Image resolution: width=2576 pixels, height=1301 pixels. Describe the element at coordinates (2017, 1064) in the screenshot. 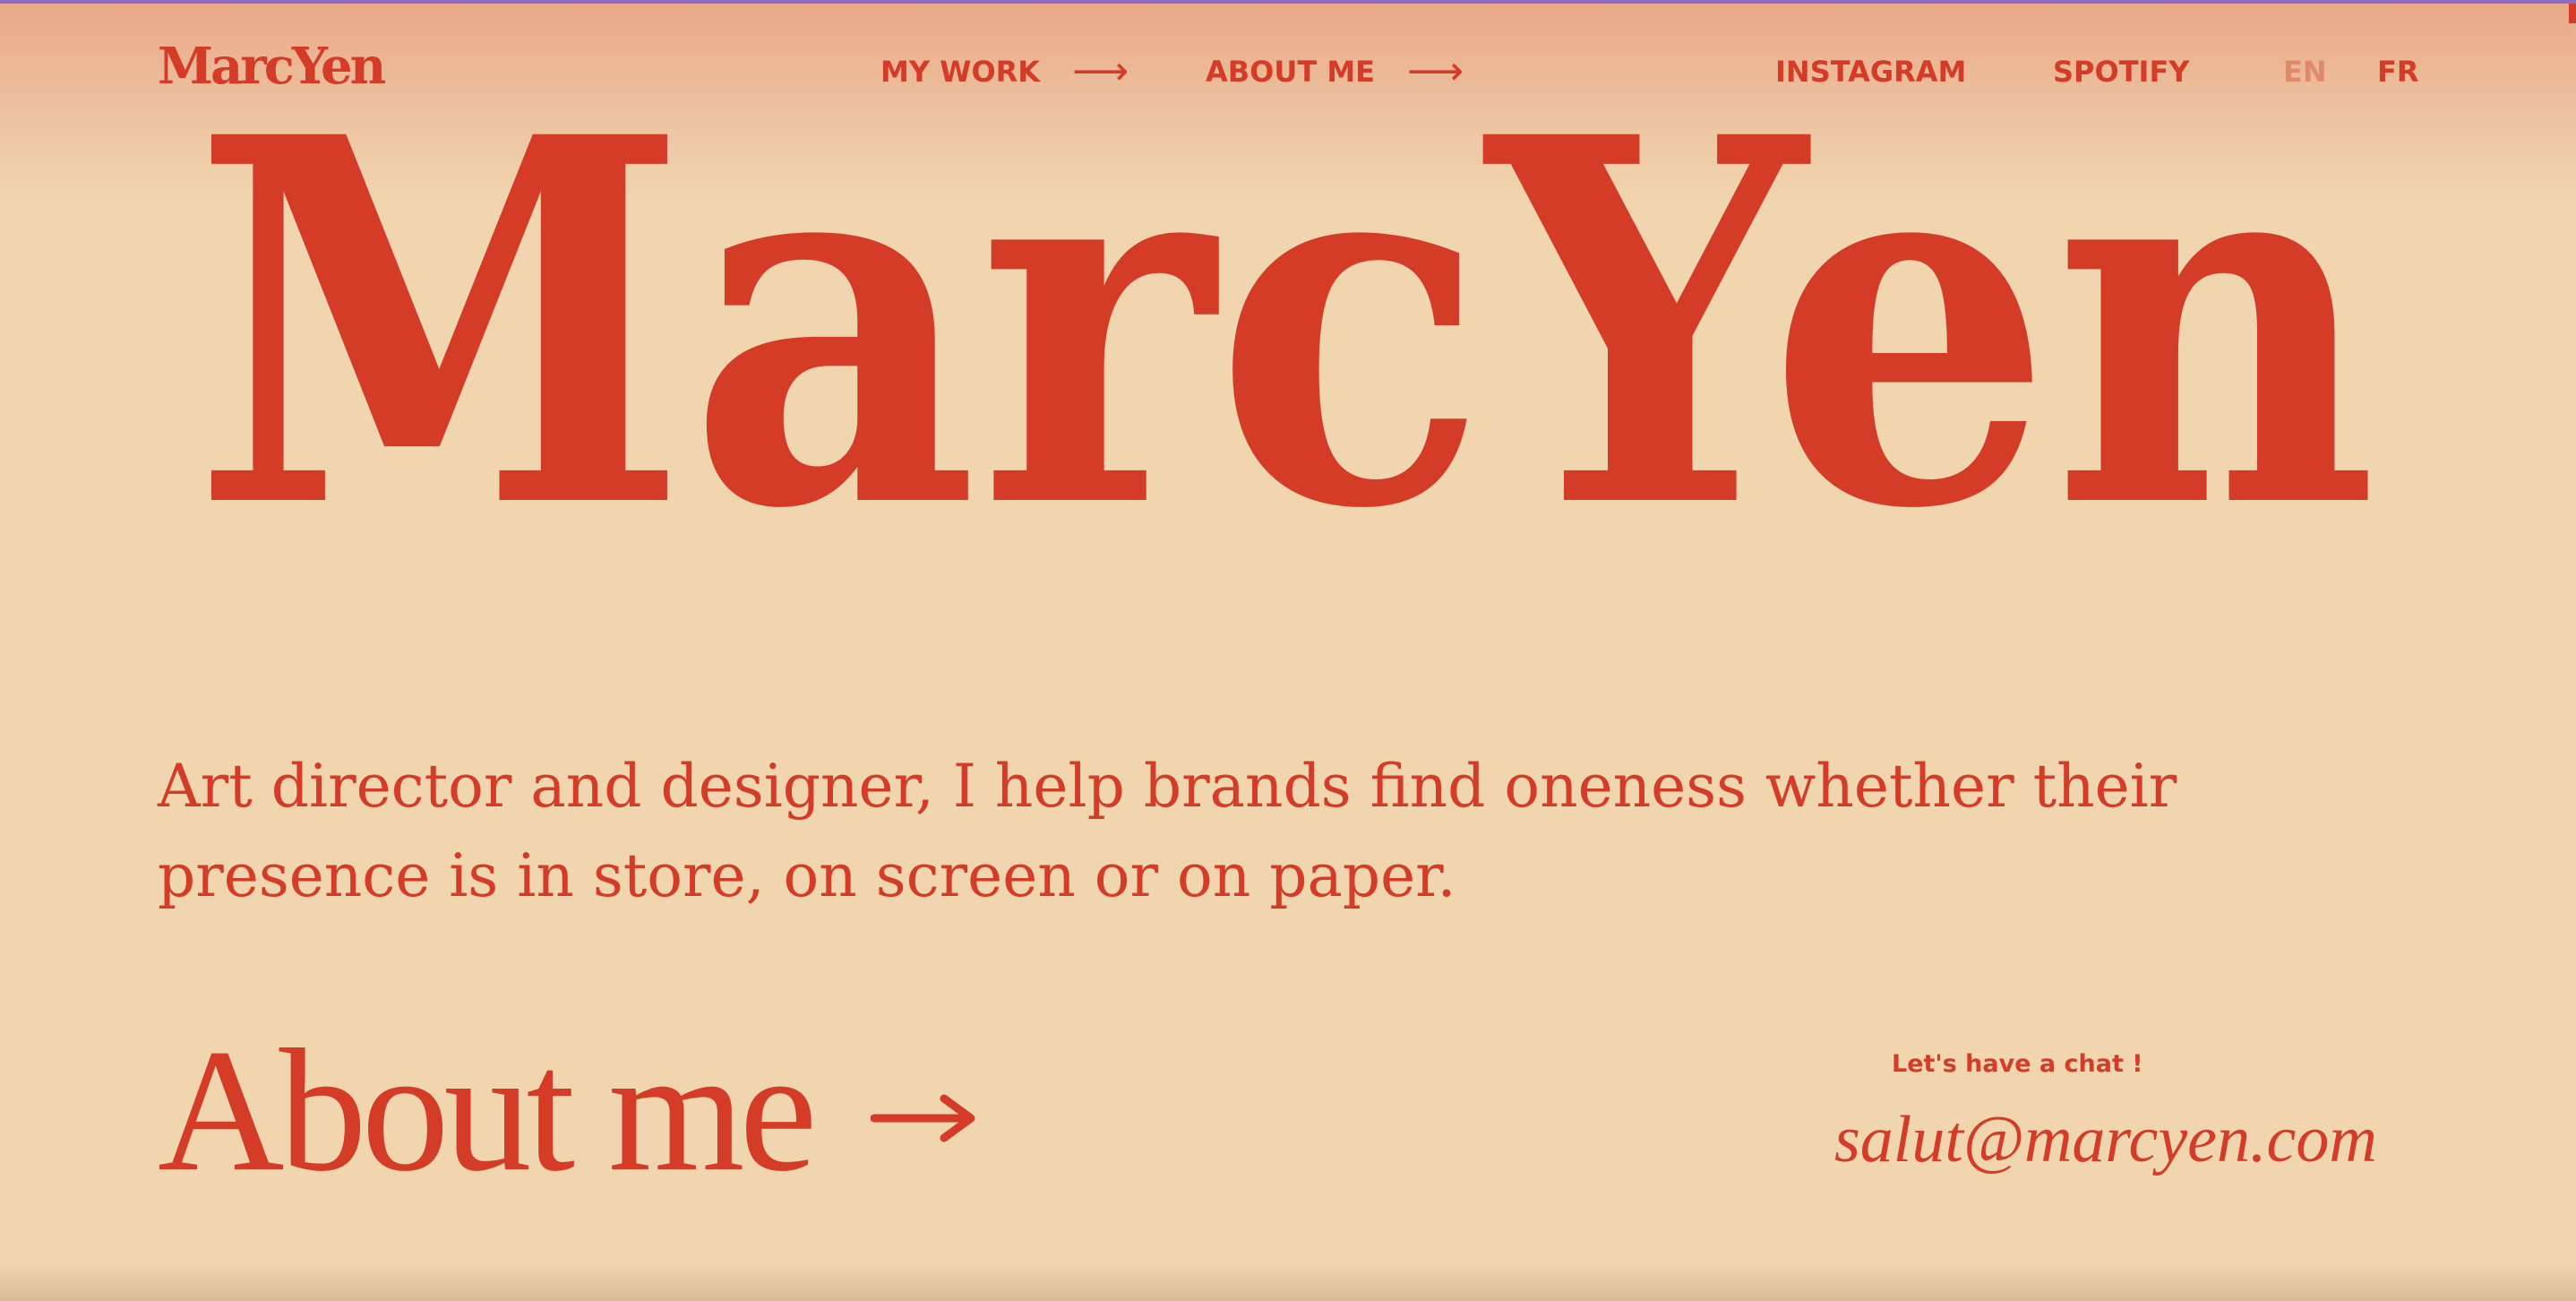

I see `chat-label: Let's have a chat !` at that location.